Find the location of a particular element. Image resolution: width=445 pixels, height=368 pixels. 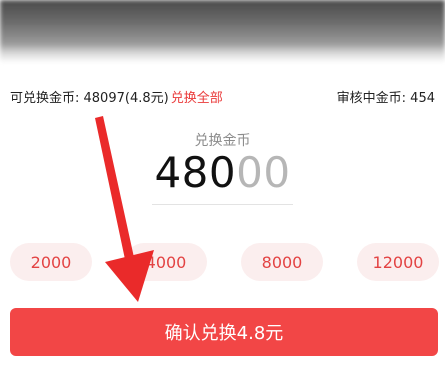

amount-placeholder-digits: 00 is located at coordinates (263, 172).